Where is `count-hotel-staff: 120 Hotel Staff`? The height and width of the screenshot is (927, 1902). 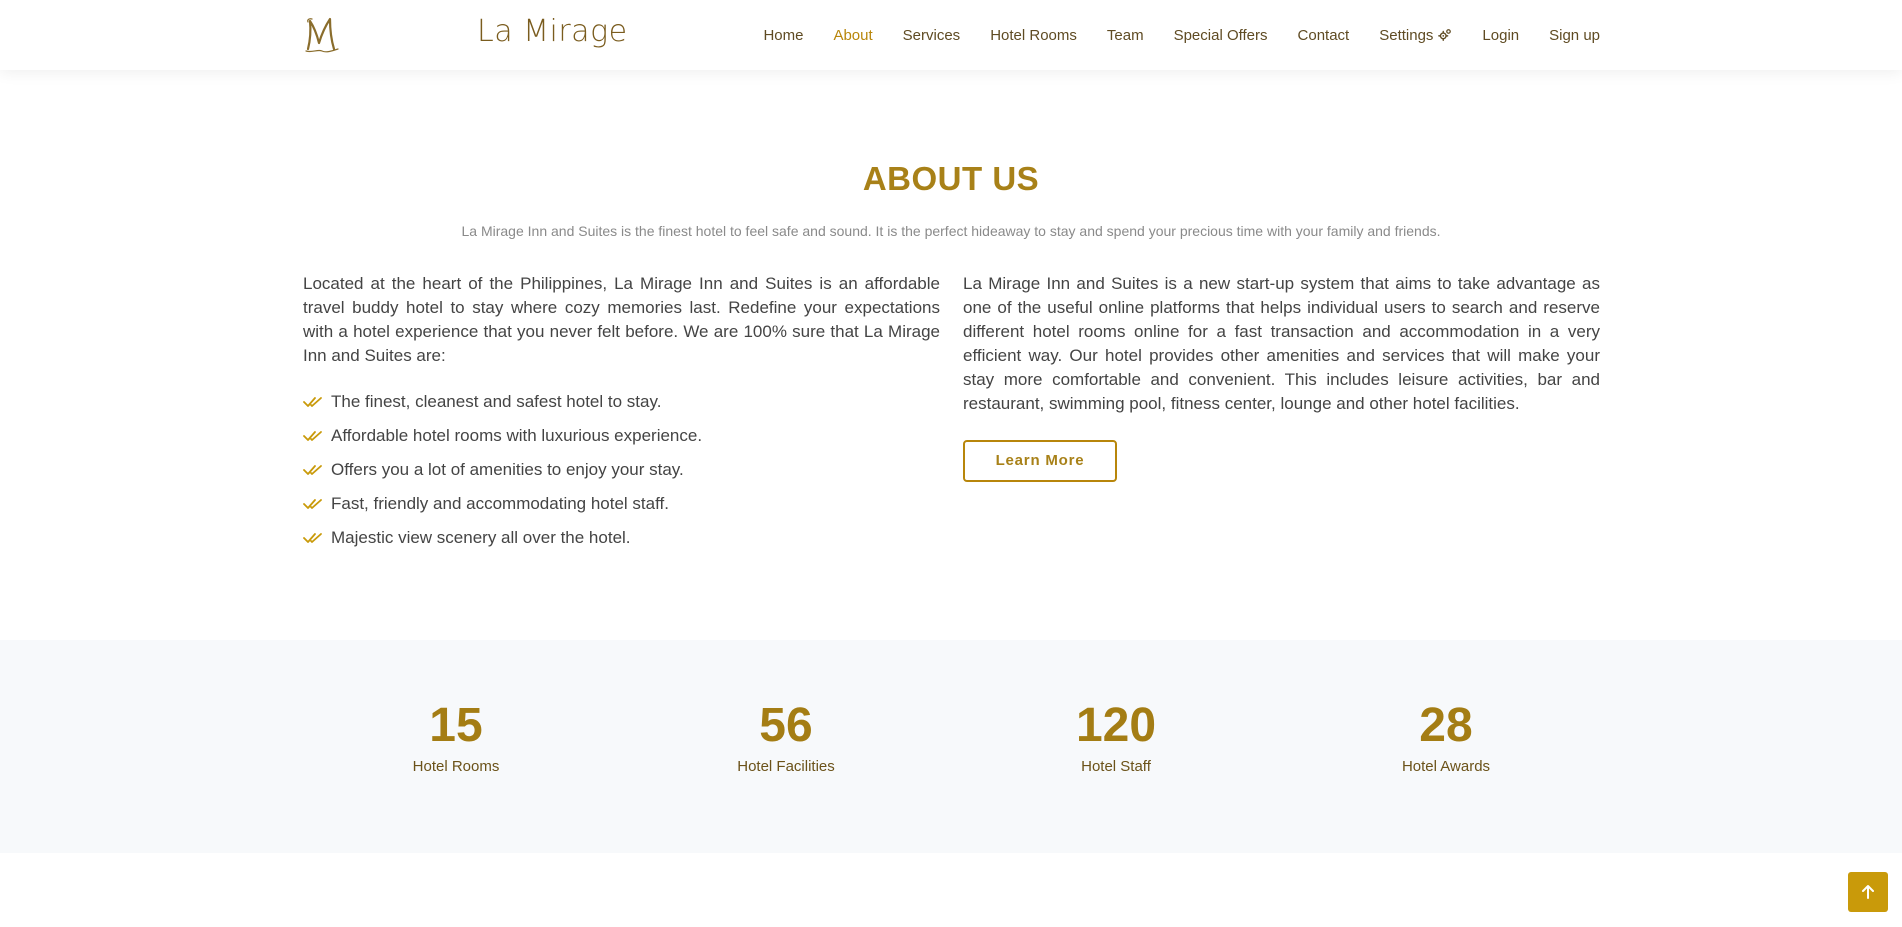
count-hotel-staff: 120 Hotel Staff is located at coordinates (1116, 736).